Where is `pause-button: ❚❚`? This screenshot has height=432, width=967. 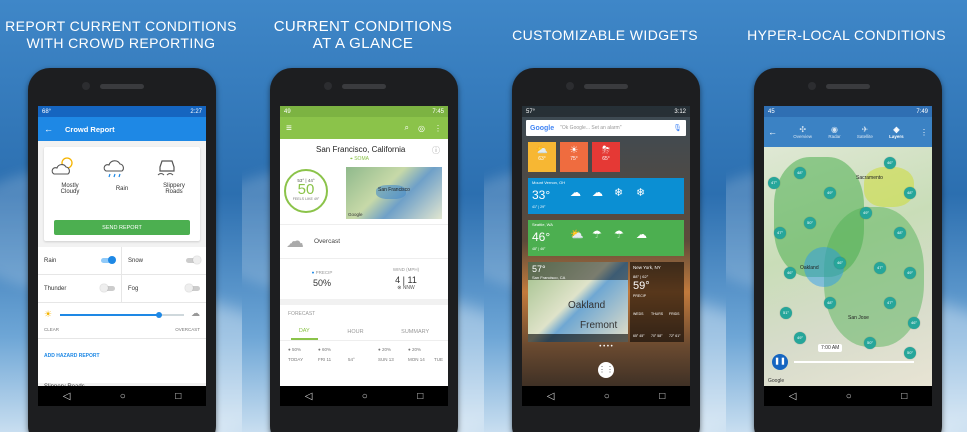 pause-button: ❚❚ is located at coordinates (780, 362).